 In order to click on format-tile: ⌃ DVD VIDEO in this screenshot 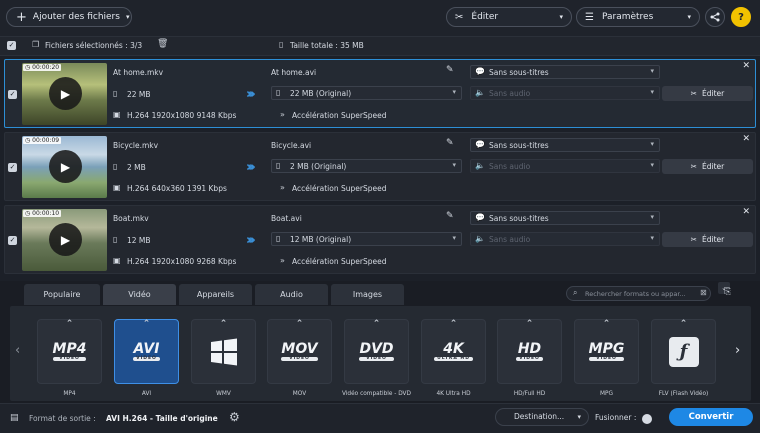, I will do `click(376, 351)`.